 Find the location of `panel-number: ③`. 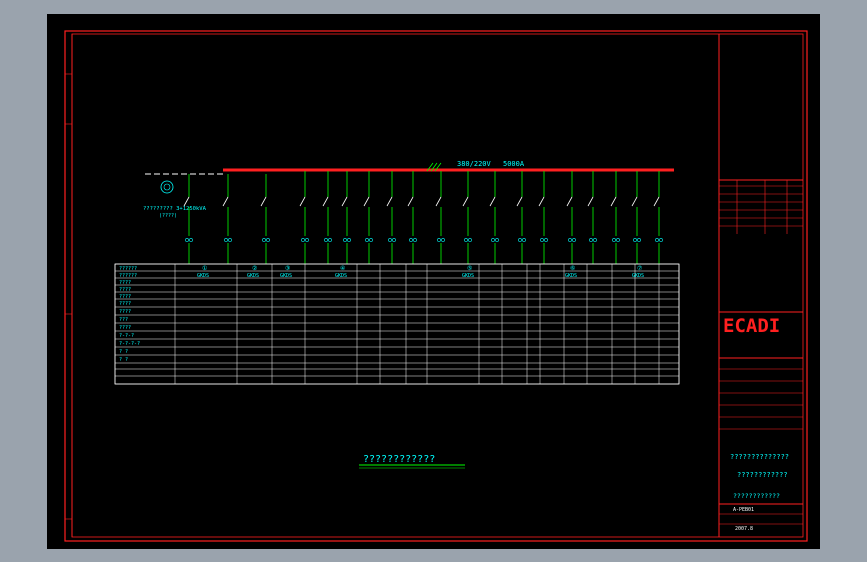

panel-number: ③ is located at coordinates (287, 268).